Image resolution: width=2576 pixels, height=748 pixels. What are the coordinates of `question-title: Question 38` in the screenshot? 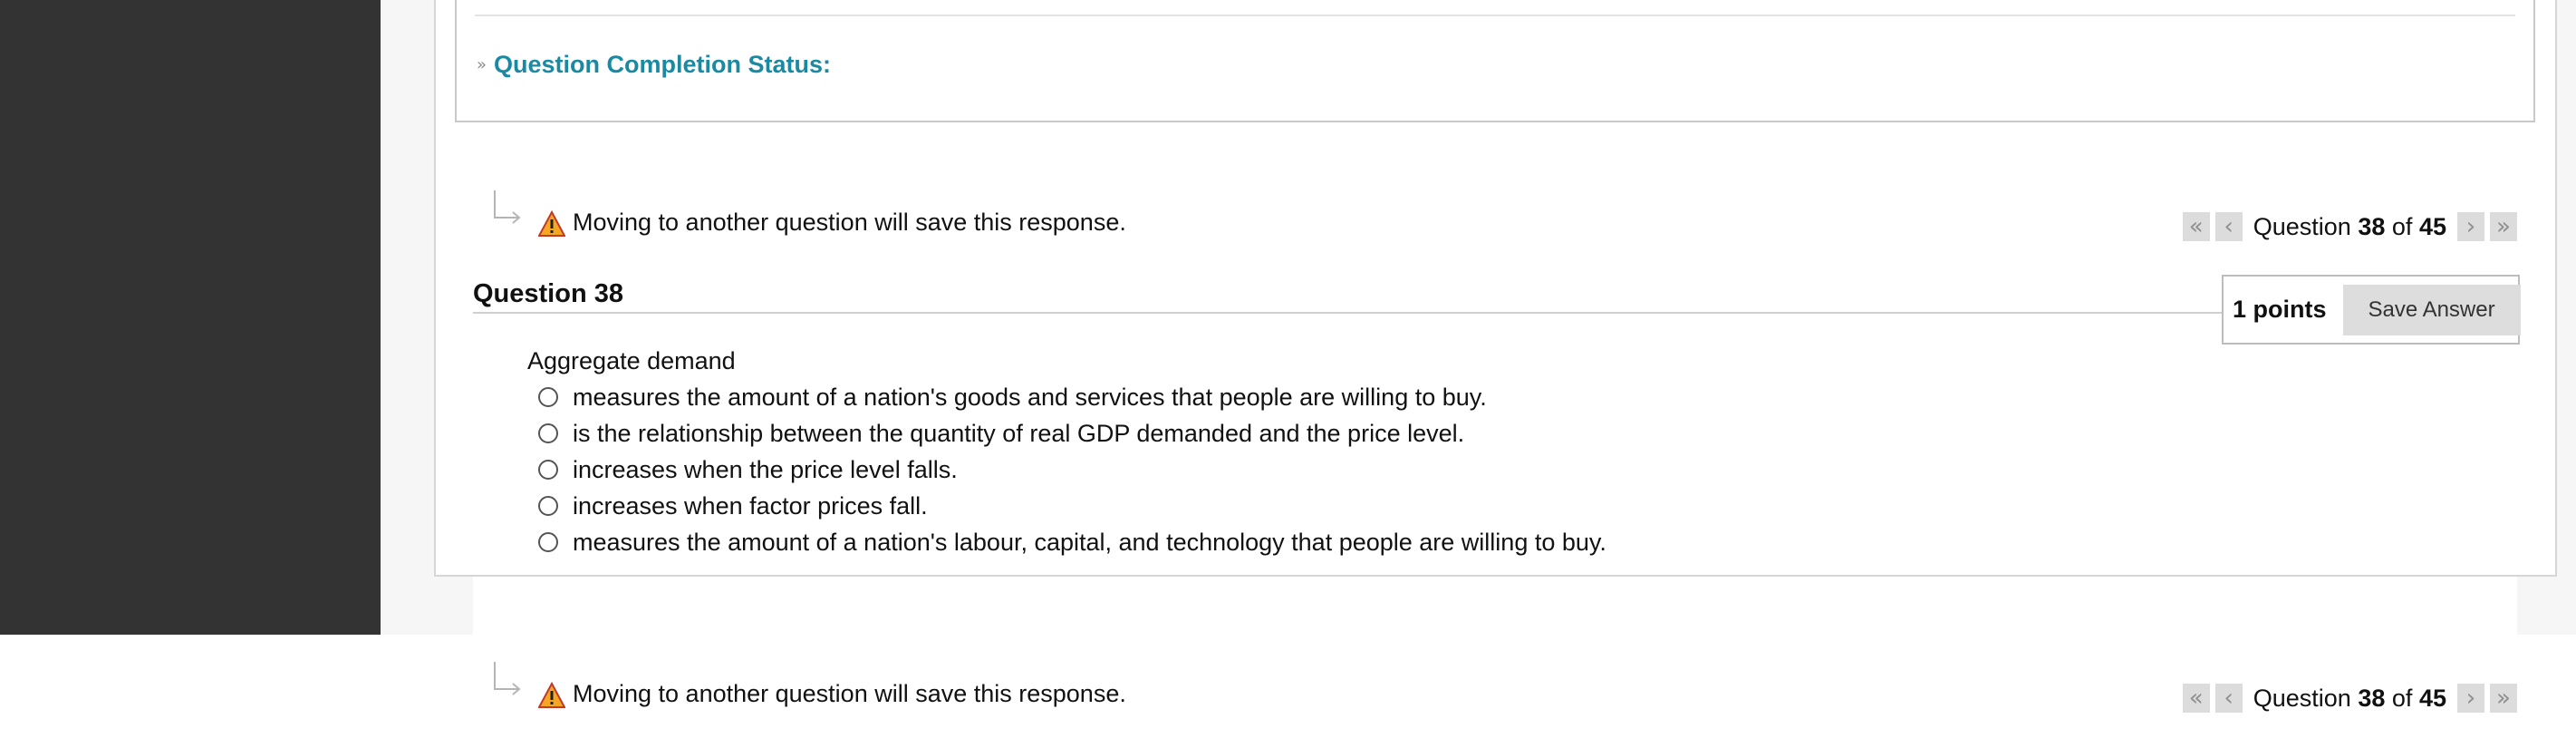 It's located at (548, 293).